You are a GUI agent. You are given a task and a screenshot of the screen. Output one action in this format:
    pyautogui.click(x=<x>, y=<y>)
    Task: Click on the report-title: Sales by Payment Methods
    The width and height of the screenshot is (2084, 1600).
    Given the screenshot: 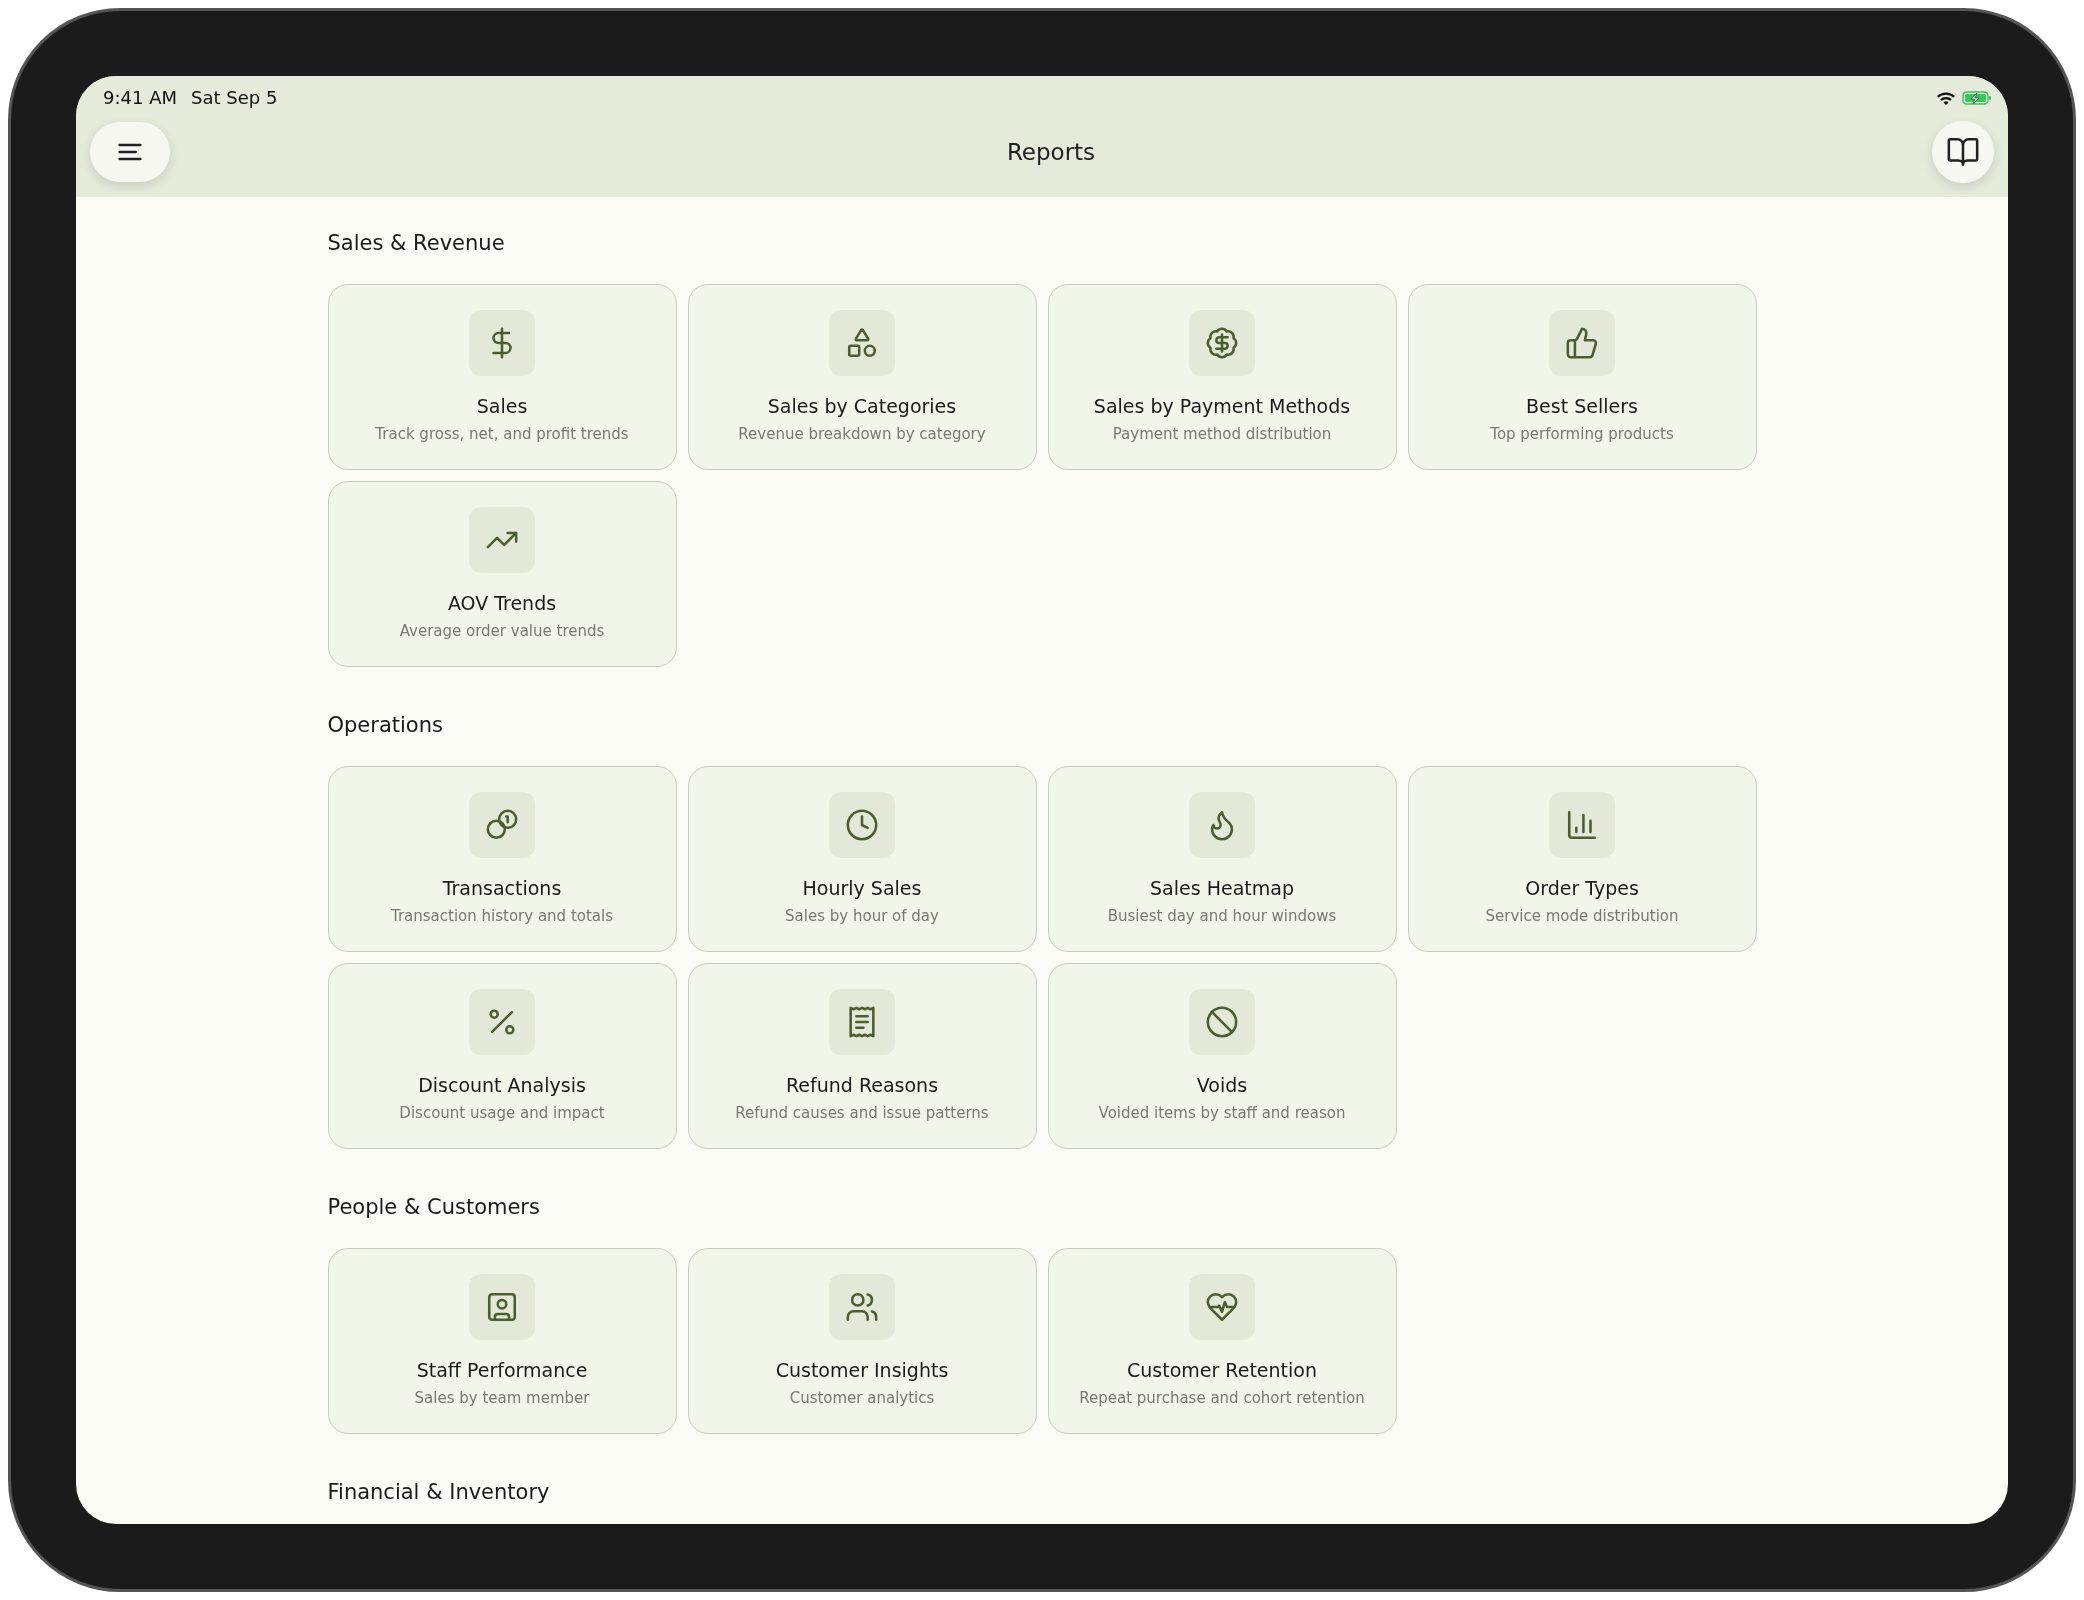 What is the action you would take?
    pyautogui.click(x=1222, y=406)
    